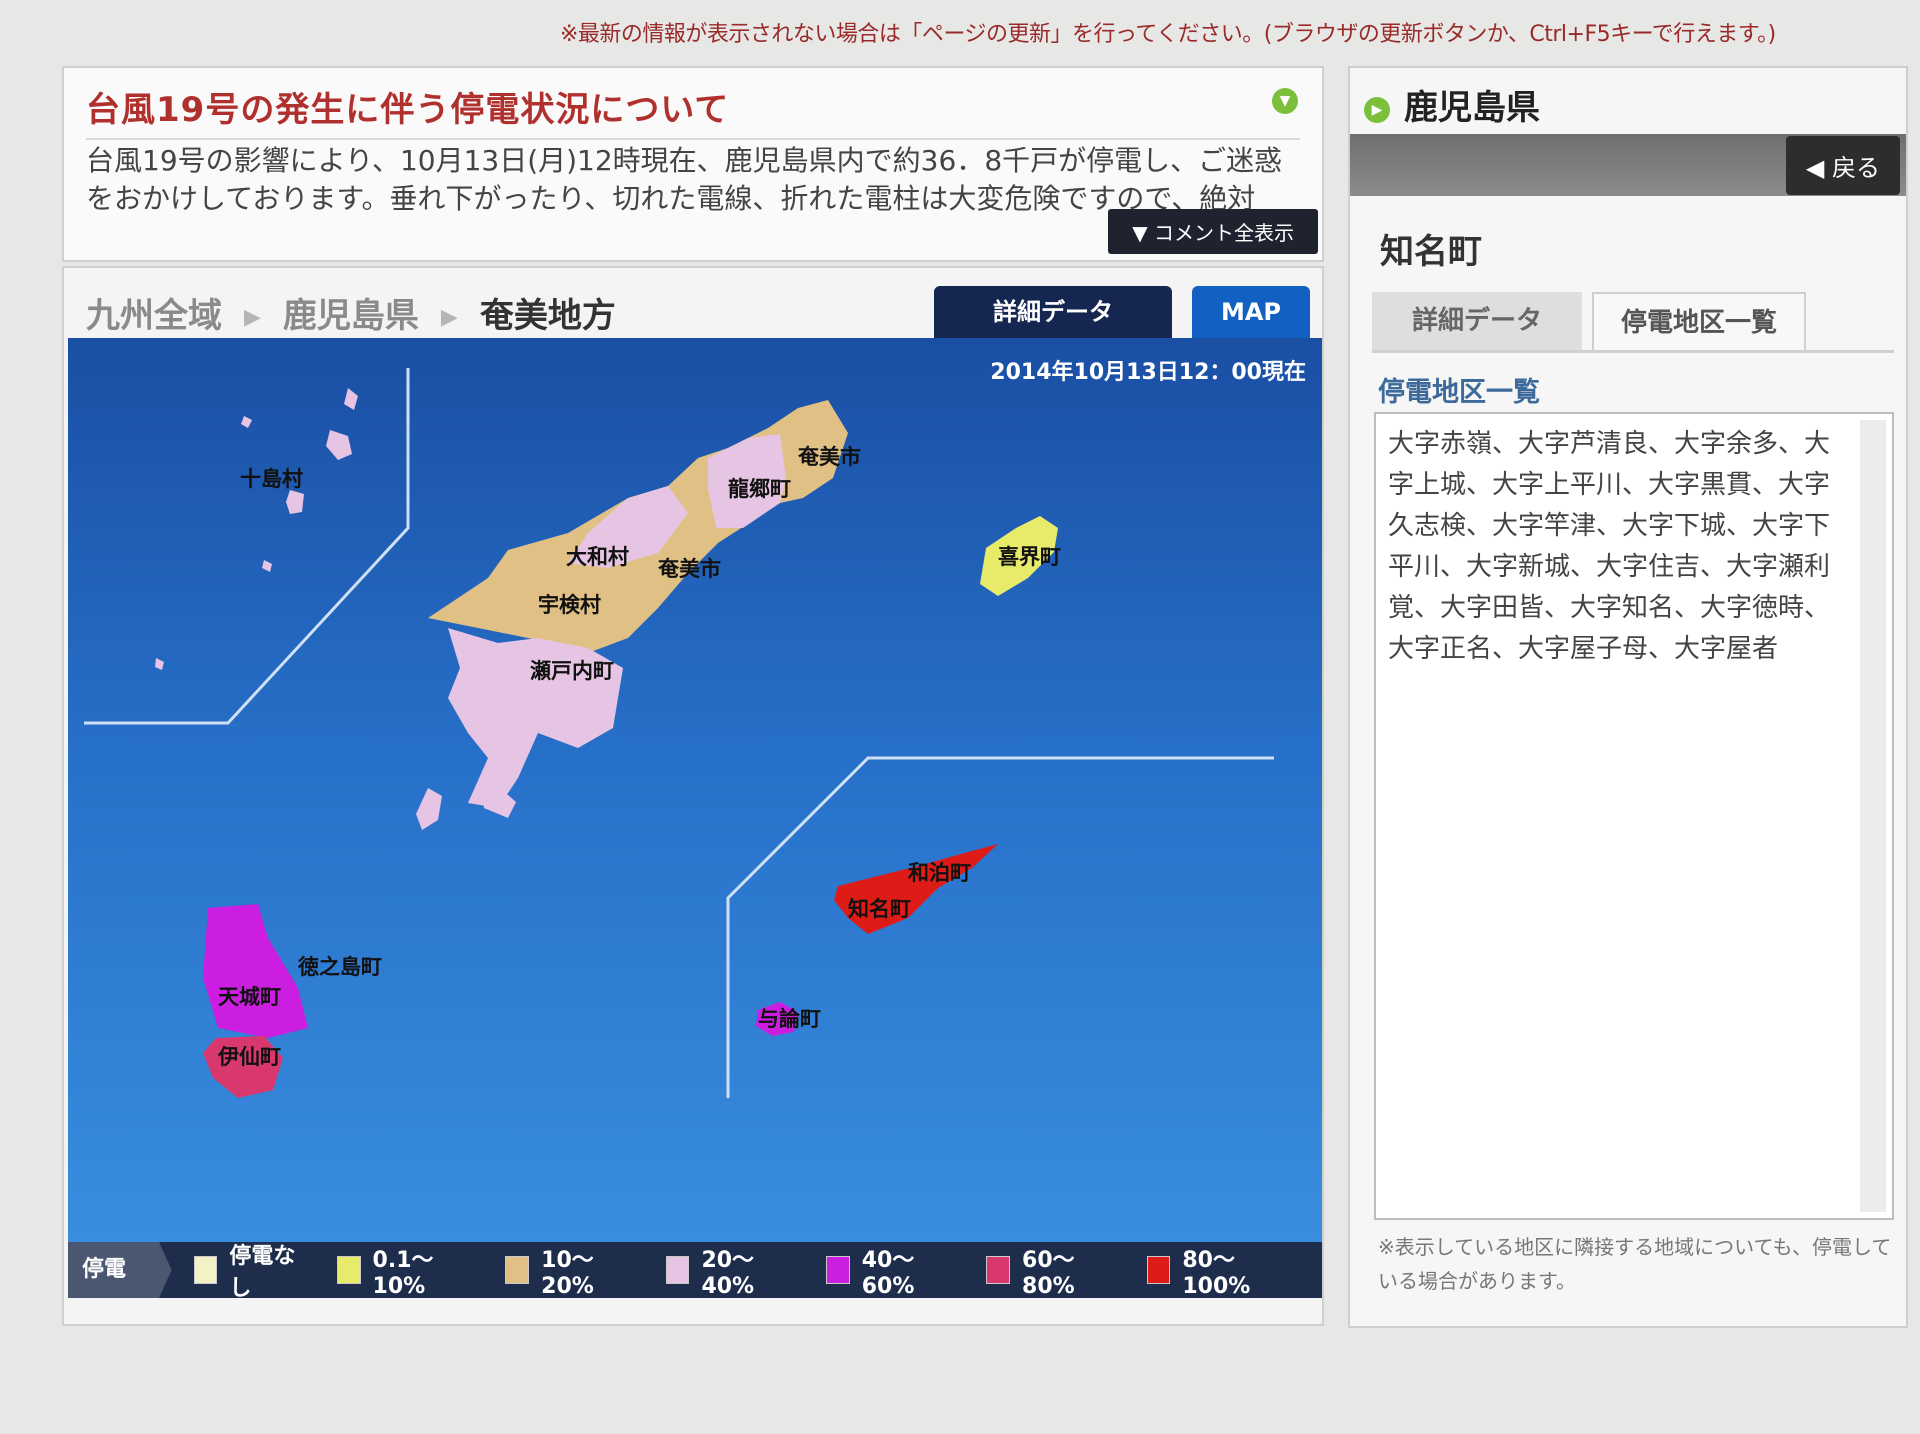 This screenshot has height=1434, width=1920. I want to click on tab-detail: 詳細データ, so click(1477, 321).